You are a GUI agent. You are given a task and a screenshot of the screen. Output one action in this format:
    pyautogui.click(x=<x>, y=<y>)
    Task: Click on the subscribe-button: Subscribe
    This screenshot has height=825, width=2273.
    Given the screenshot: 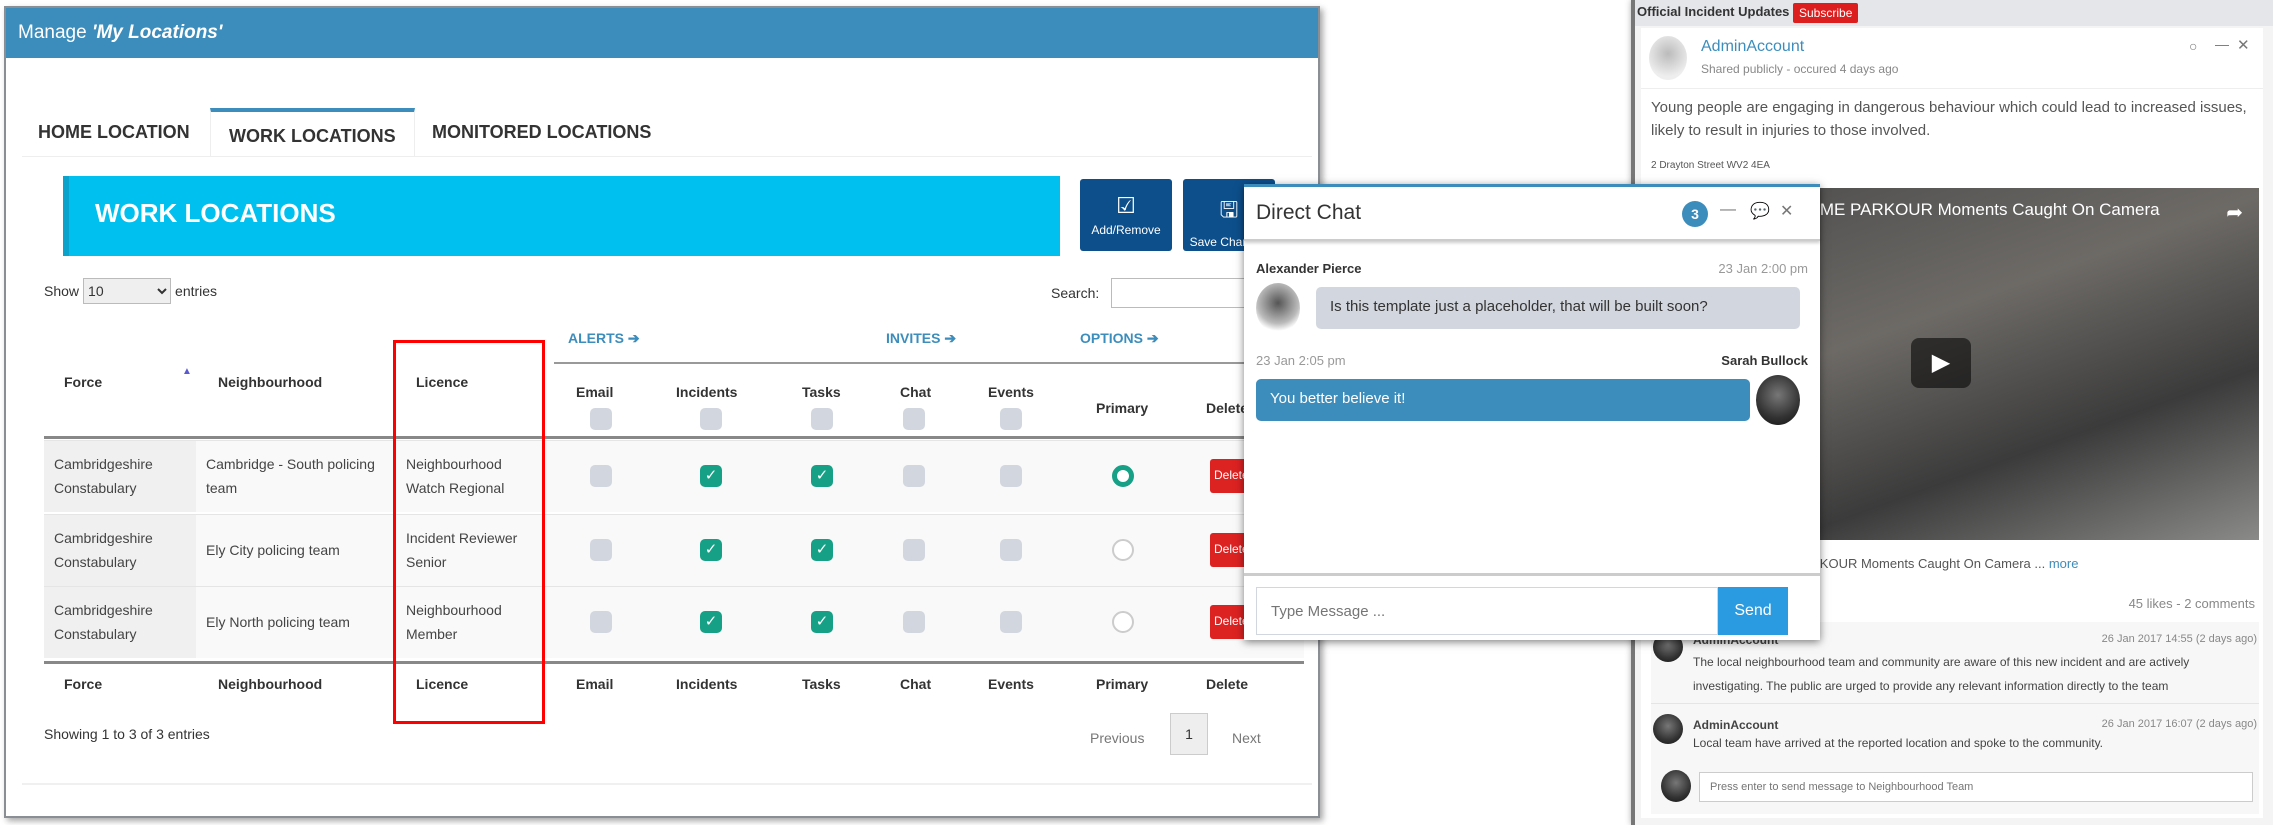 What is the action you would take?
    pyautogui.click(x=1826, y=13)
    